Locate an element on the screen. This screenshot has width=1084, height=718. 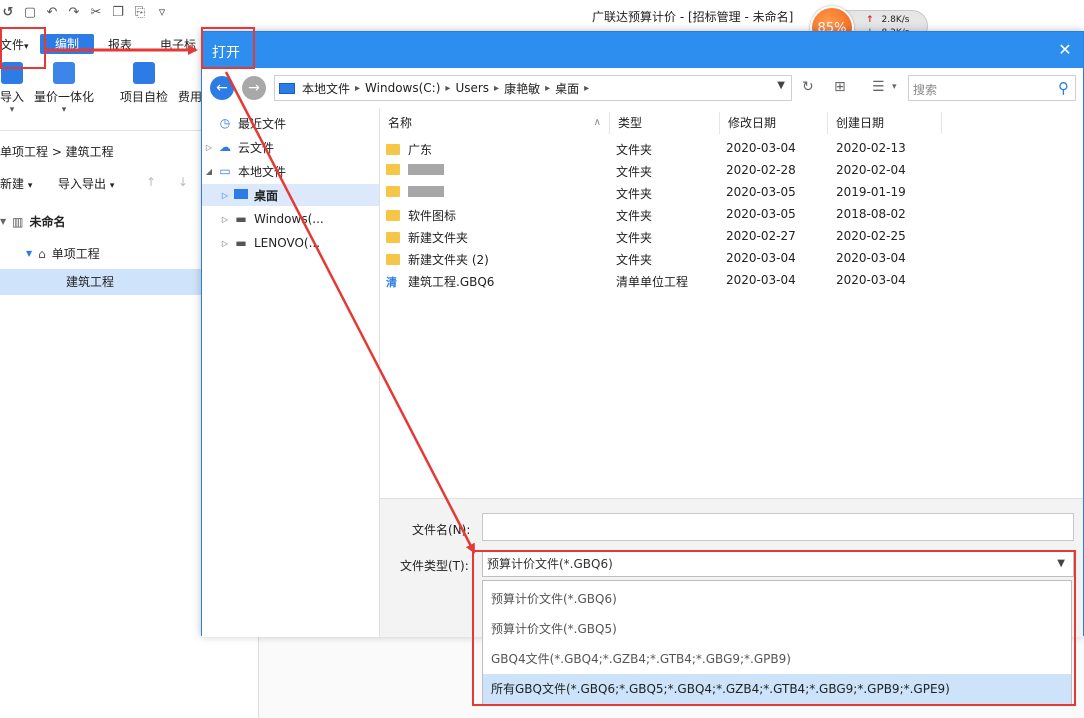
column-type: 类型 is located at coordinates (665, 123).